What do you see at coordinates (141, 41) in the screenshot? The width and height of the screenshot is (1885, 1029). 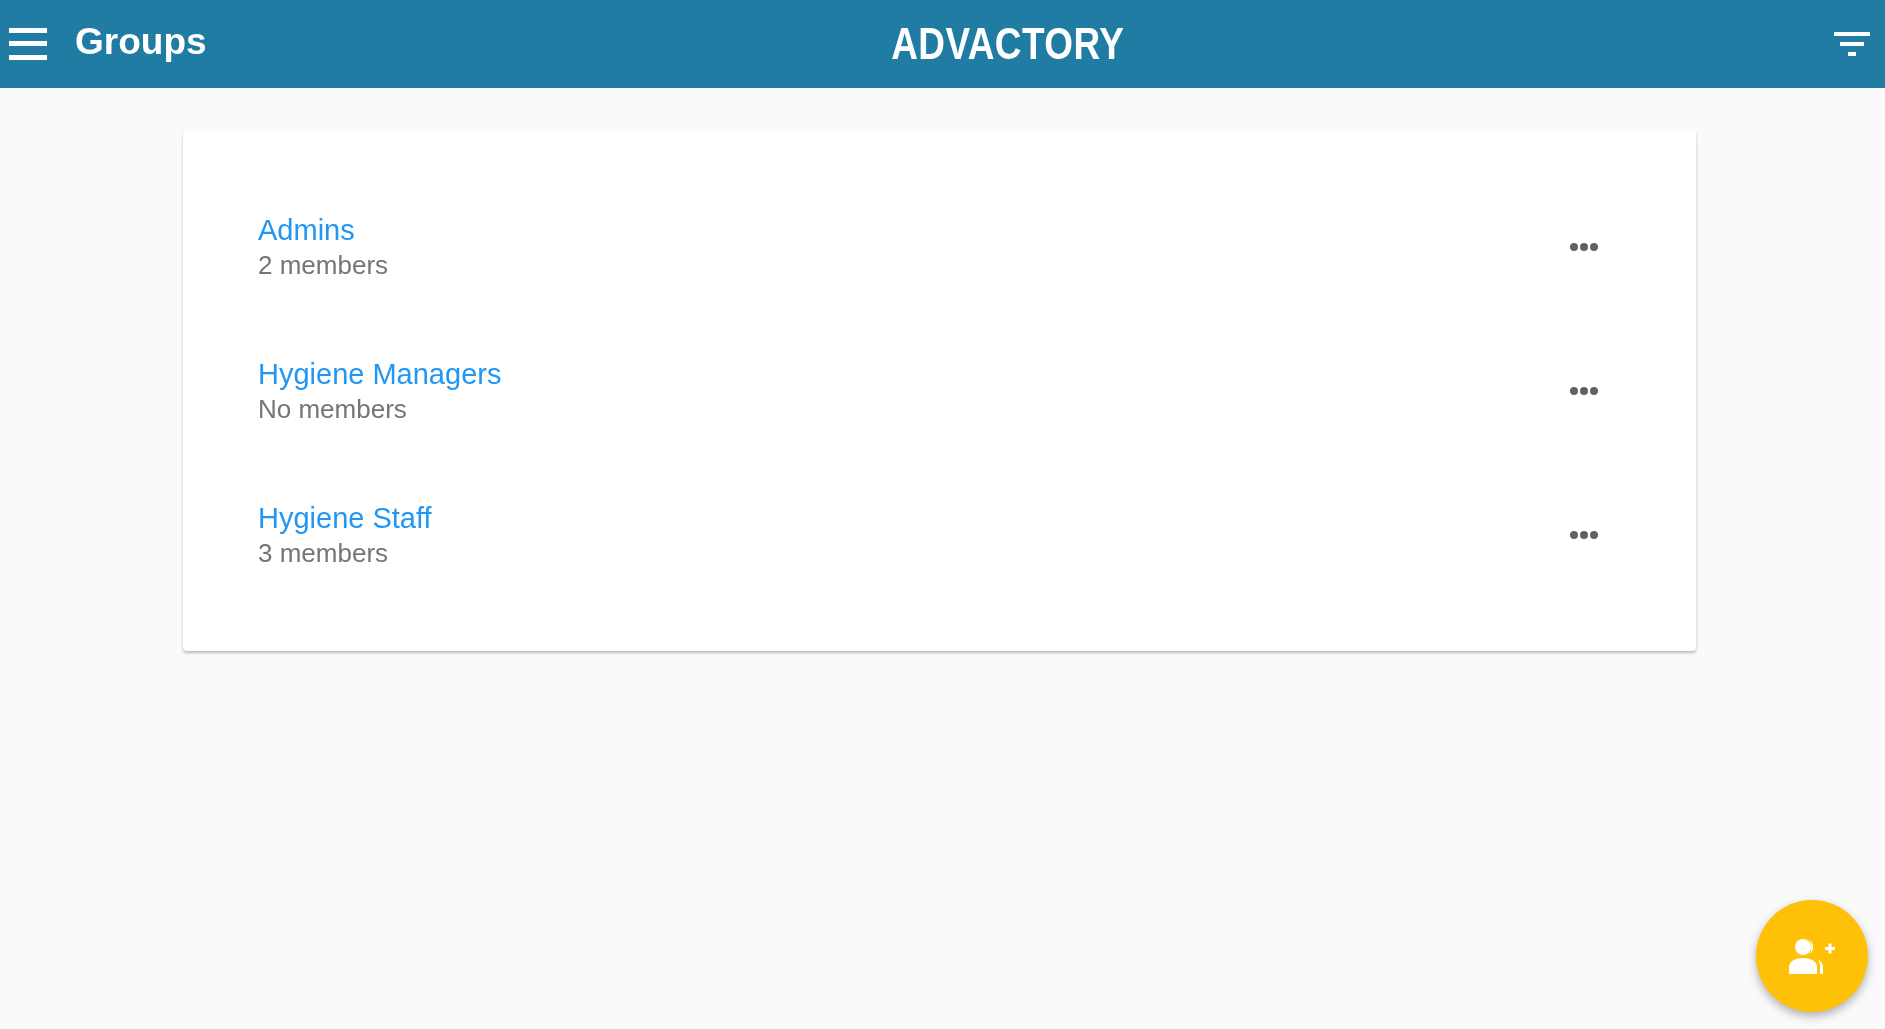 I see `page-title: Groups` at bounding box center [141, 41].